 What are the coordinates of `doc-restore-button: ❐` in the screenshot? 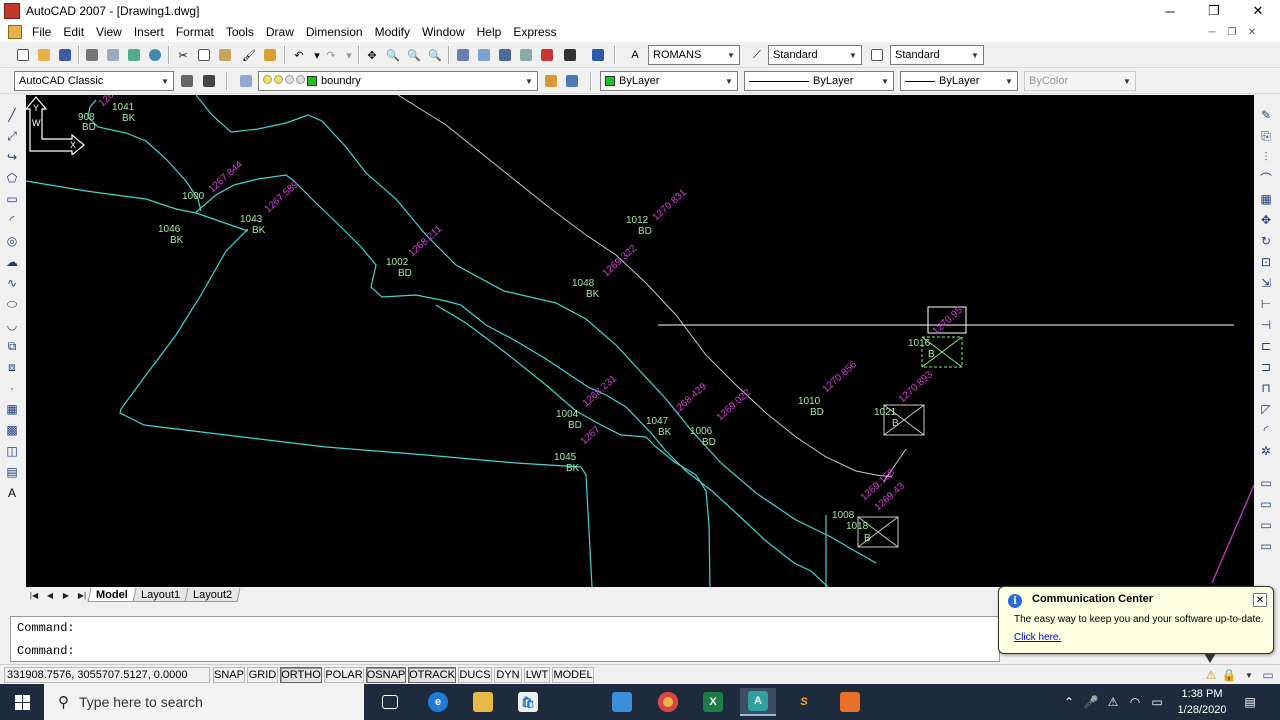 It's located at (1232, 32).